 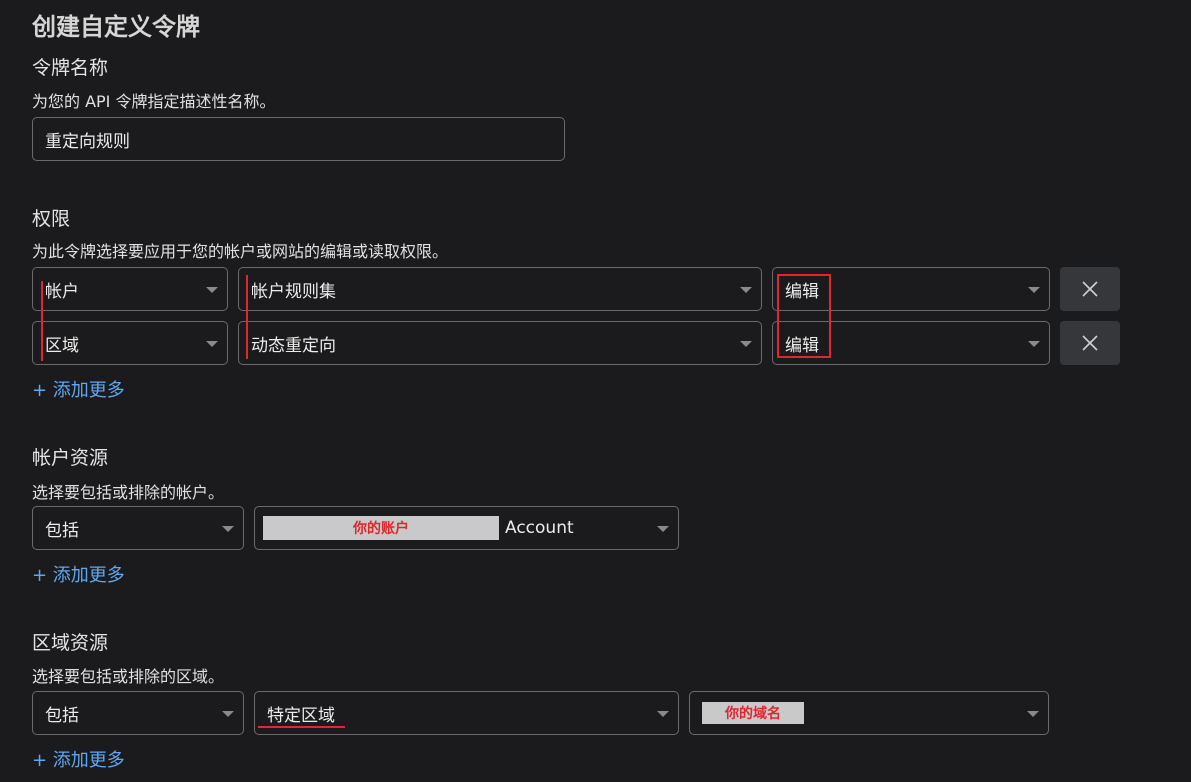 What do you see at coordinates (500, 343) in the screenshot?
I see `permission-resource-select: 动态重定向` at bounding box center [500, 343].